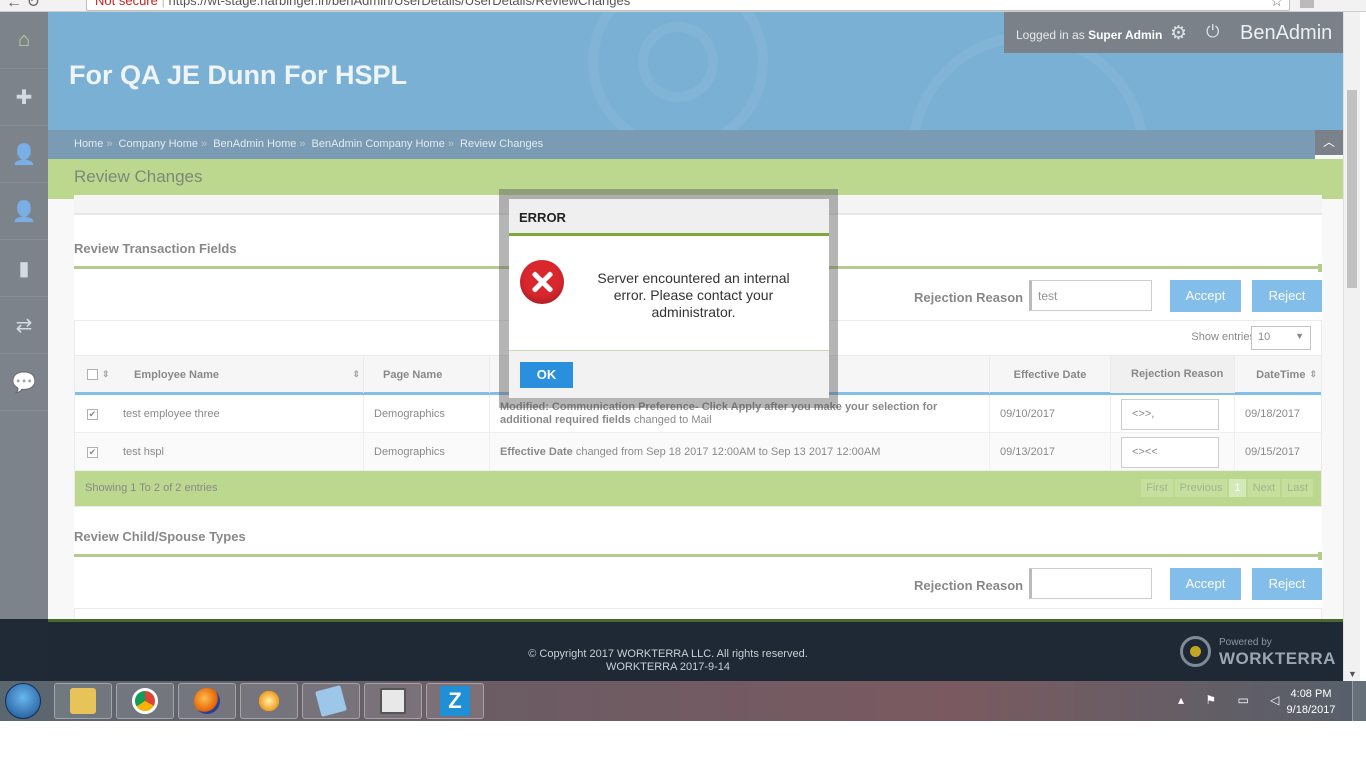 Image resolution: width=1366 pixels, height=768 pixels. I want to click on powered-by-label: Powered by, so click(1245, 642).